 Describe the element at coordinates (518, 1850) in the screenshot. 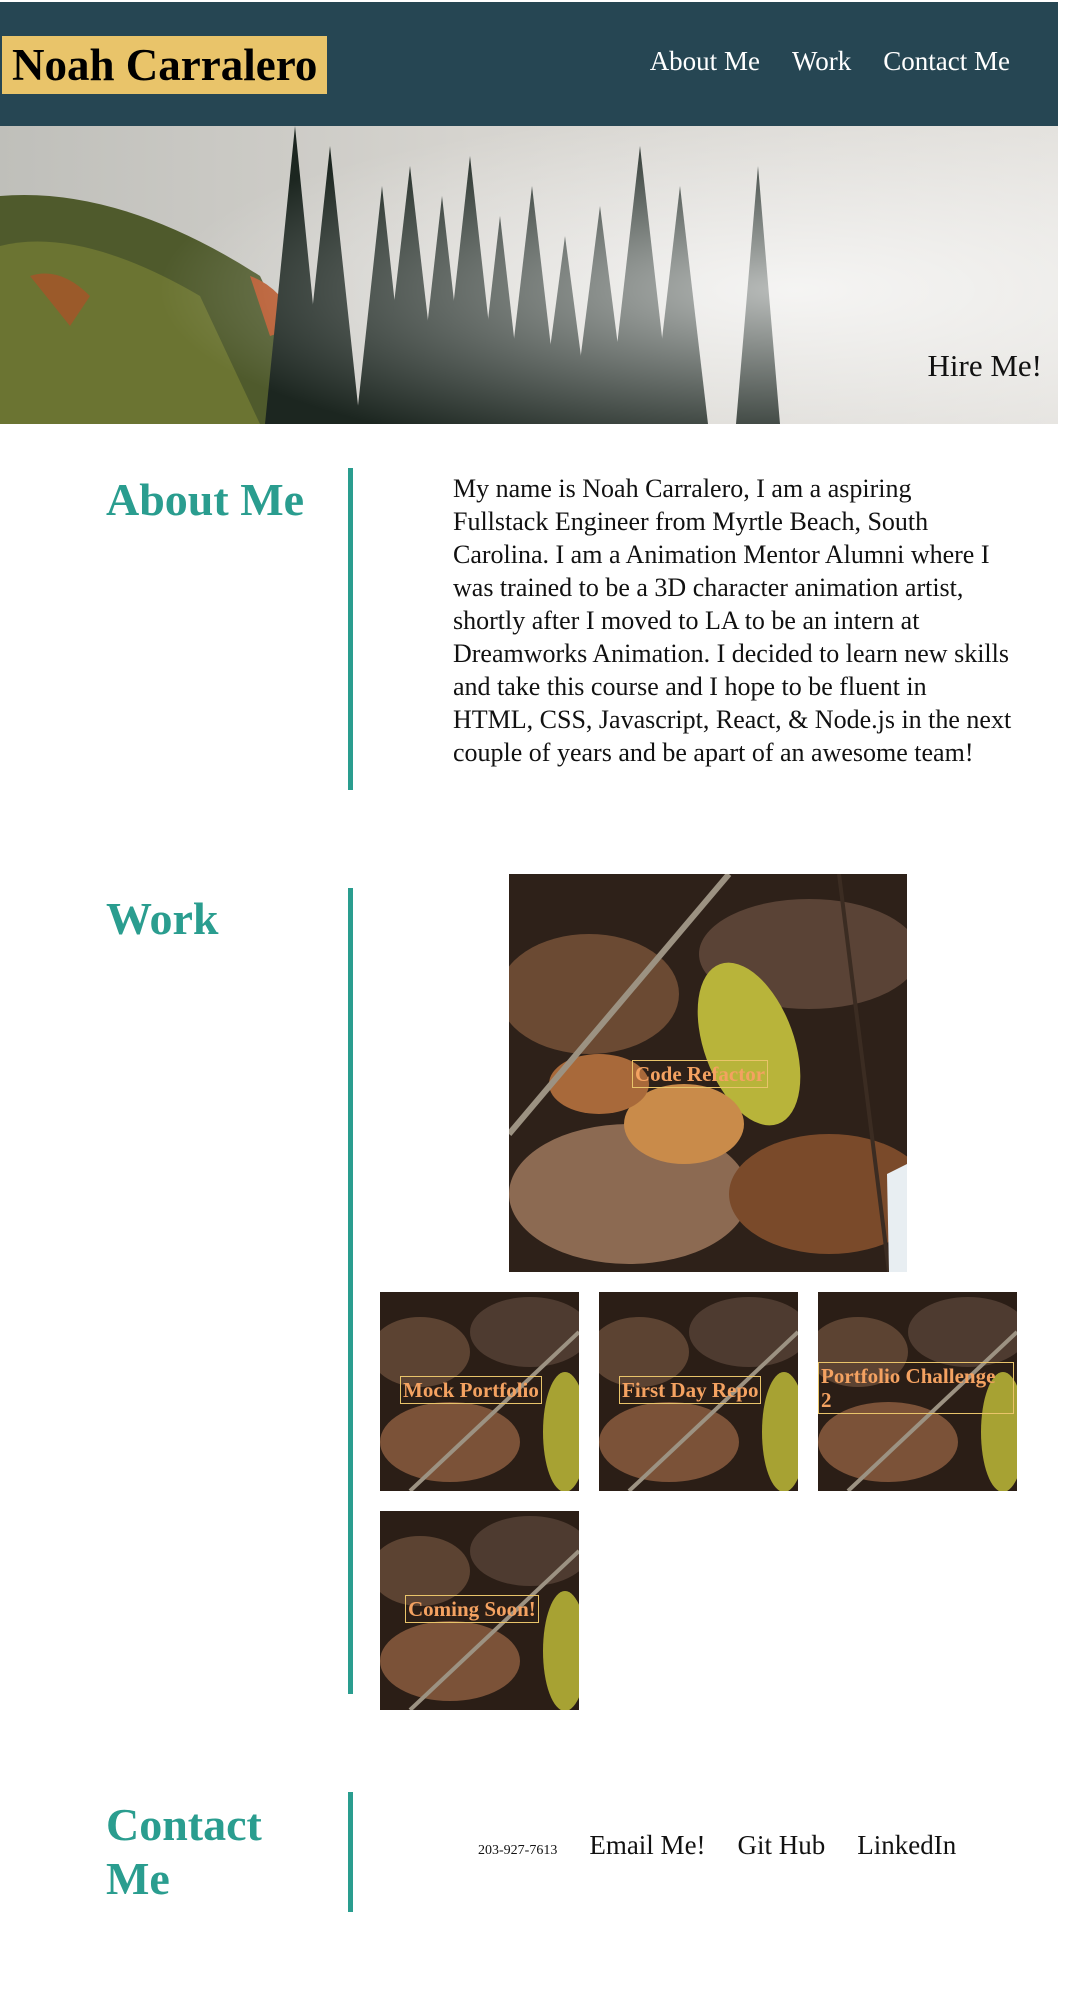

I see `phone-number: 203-927-7613` at that location.